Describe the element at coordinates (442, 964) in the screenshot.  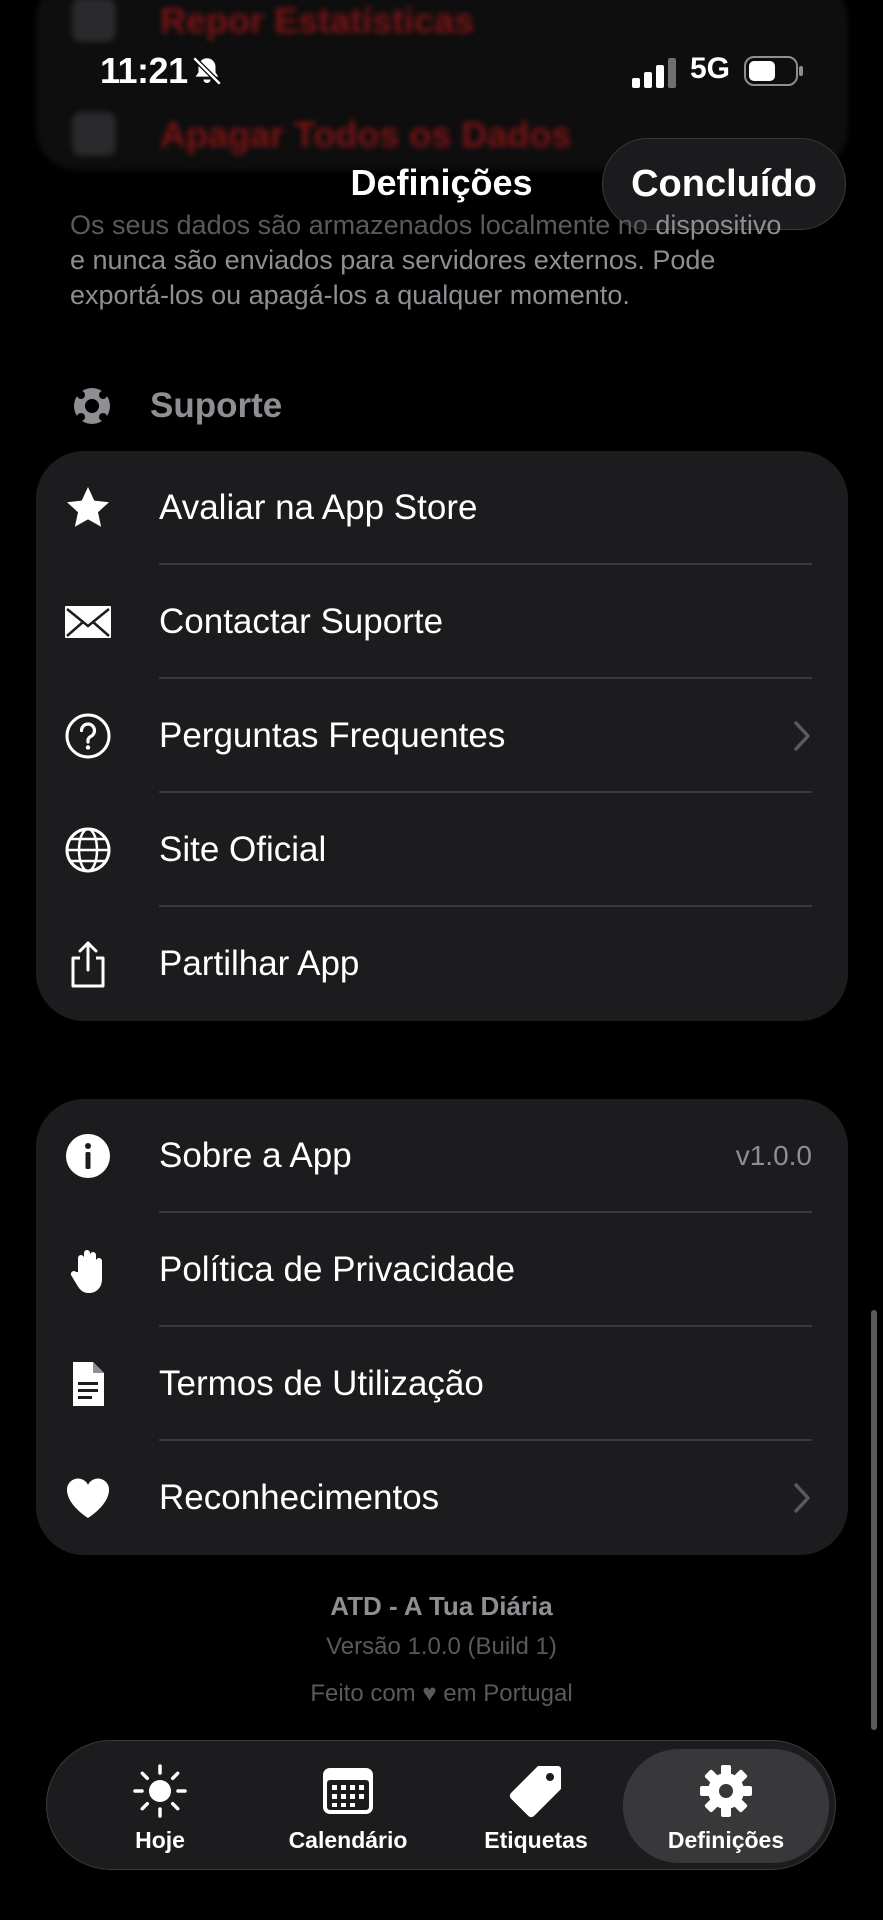
I see `support-item-share: Partilhar App` at that location.